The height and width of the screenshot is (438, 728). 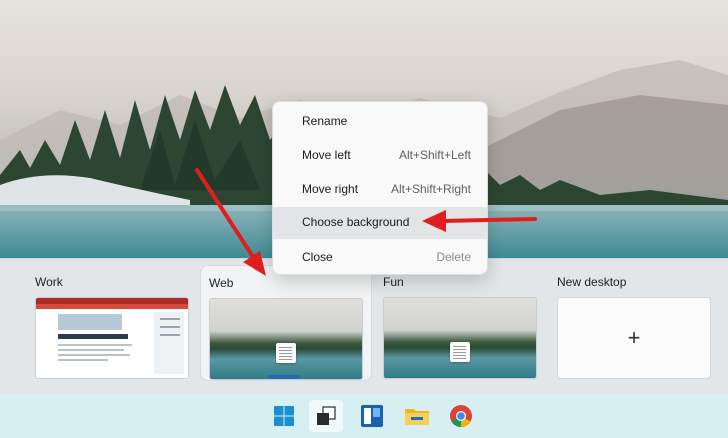 I want to click on menu-item-label: Move right, so click(x=330, y=189).